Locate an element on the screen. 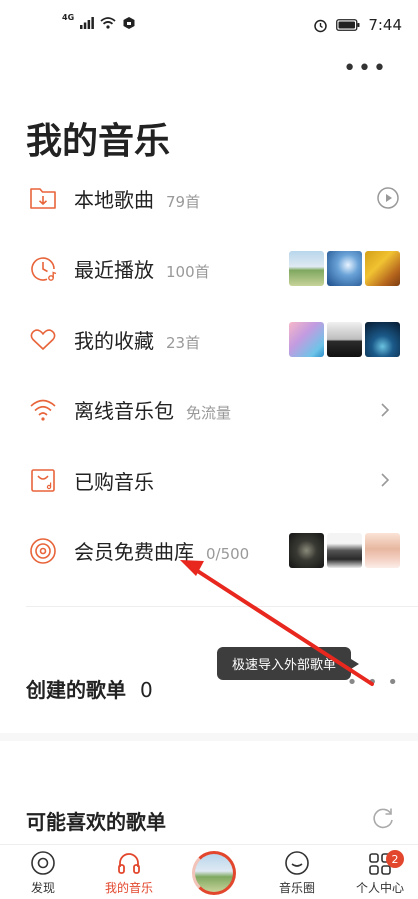  network-label: 4G is located at coordinates (68, 17).